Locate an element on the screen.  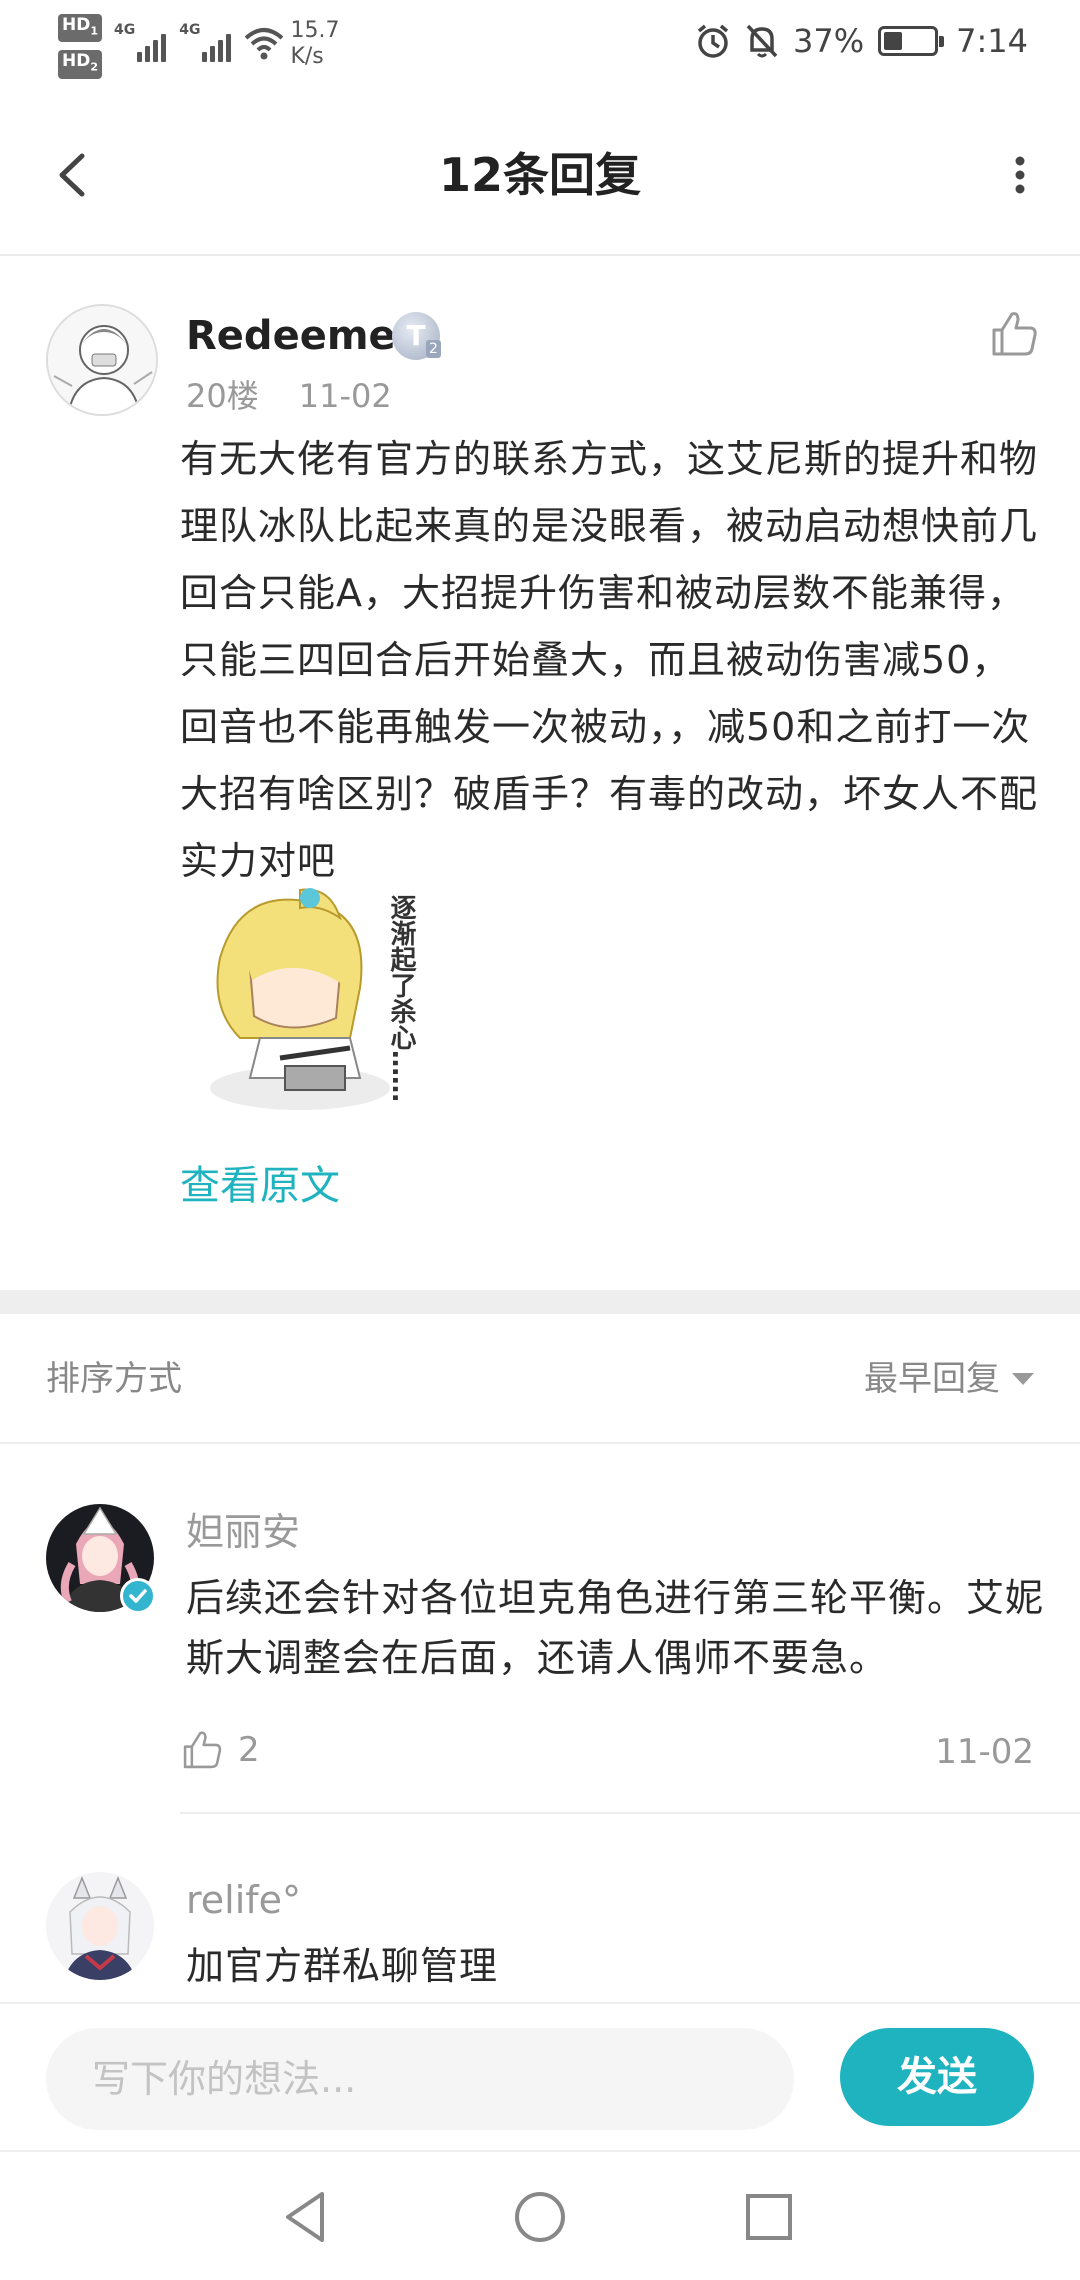
page-title: 12条回复 is located at coordinates (539, 175).